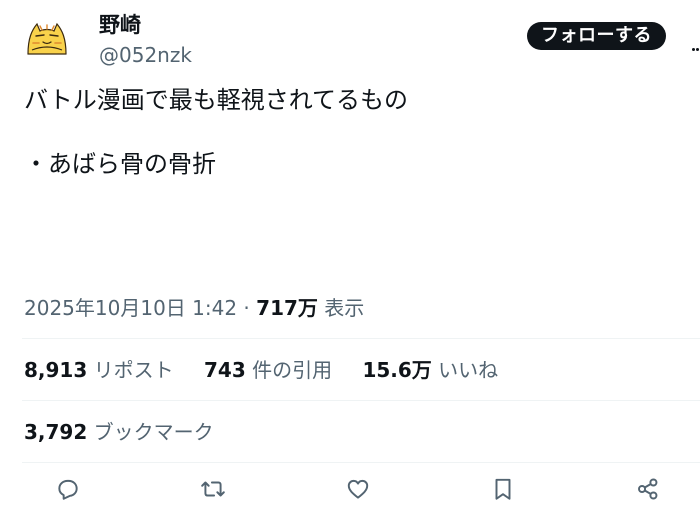 This screenshot has height=520, width=700. I want to click on bookmarks-label: ブックマーク, so click(153, 432).